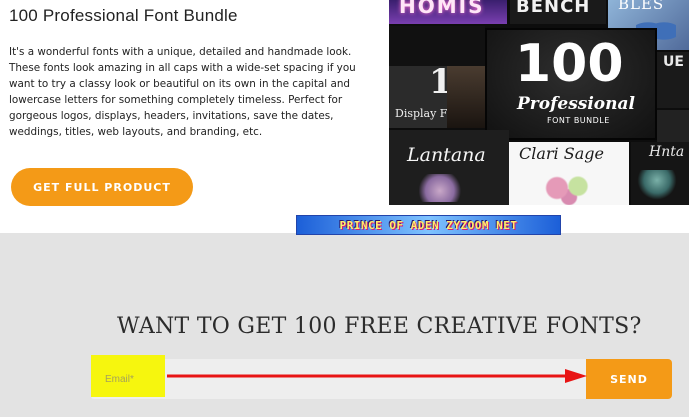 This screenshot has height=417, width=689. Describe the element at coordinates (578, 120) in the screenshot. I see `center-caption: FONT BUNDLE` at that location.